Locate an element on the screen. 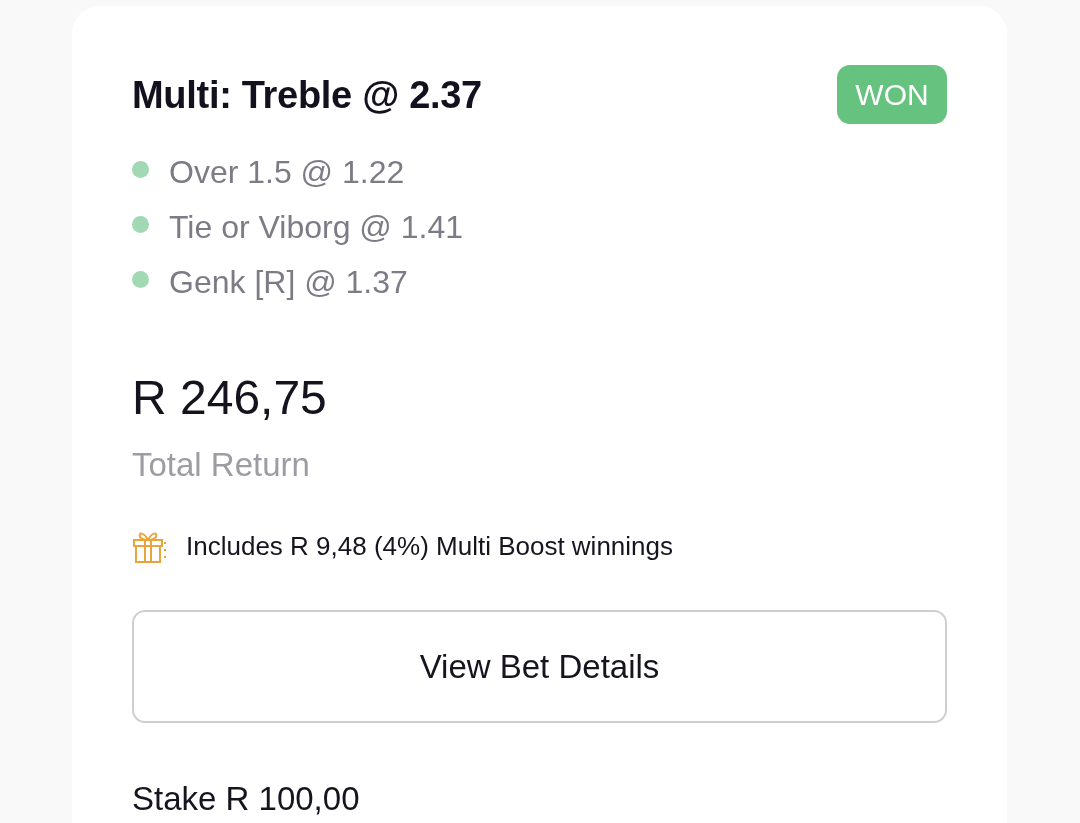 Image resolution: width=1080 pixels, height=823 pixels. status-badge: WON is located at coordinates (892, 94).